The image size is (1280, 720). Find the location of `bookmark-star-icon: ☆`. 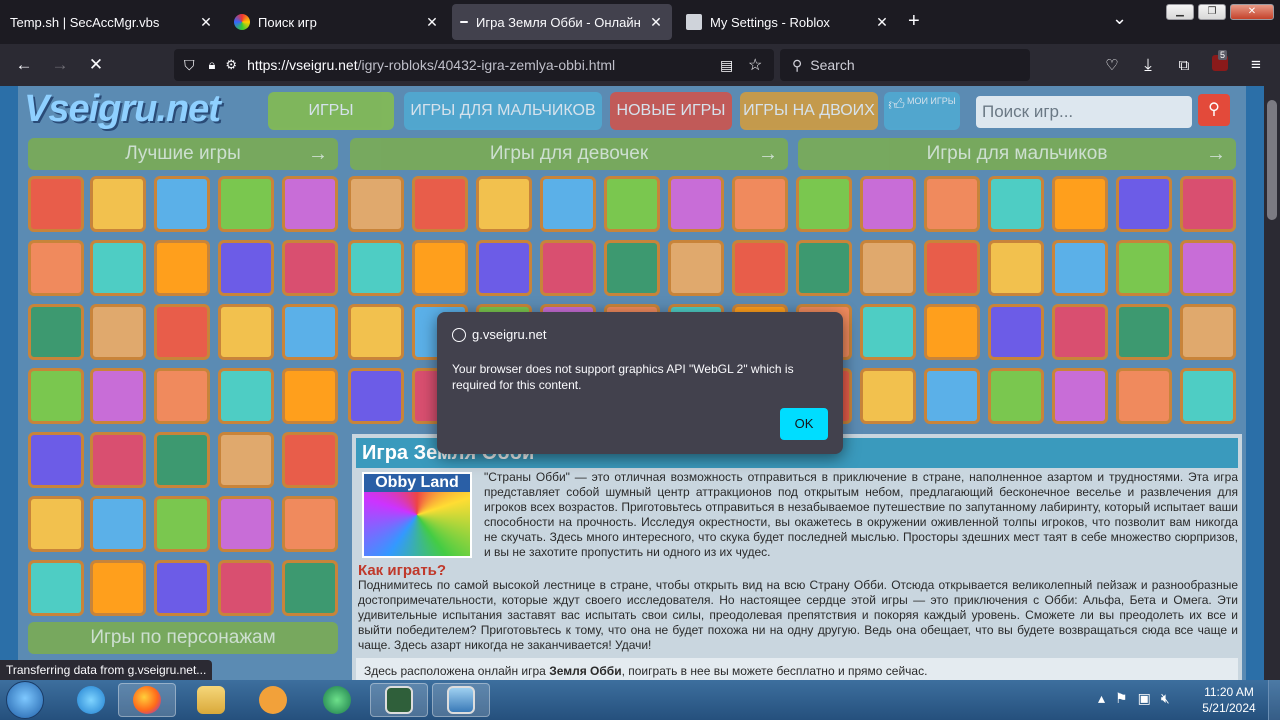

bookmark-star-icon: ☆ is located at coordinates (755, 65).